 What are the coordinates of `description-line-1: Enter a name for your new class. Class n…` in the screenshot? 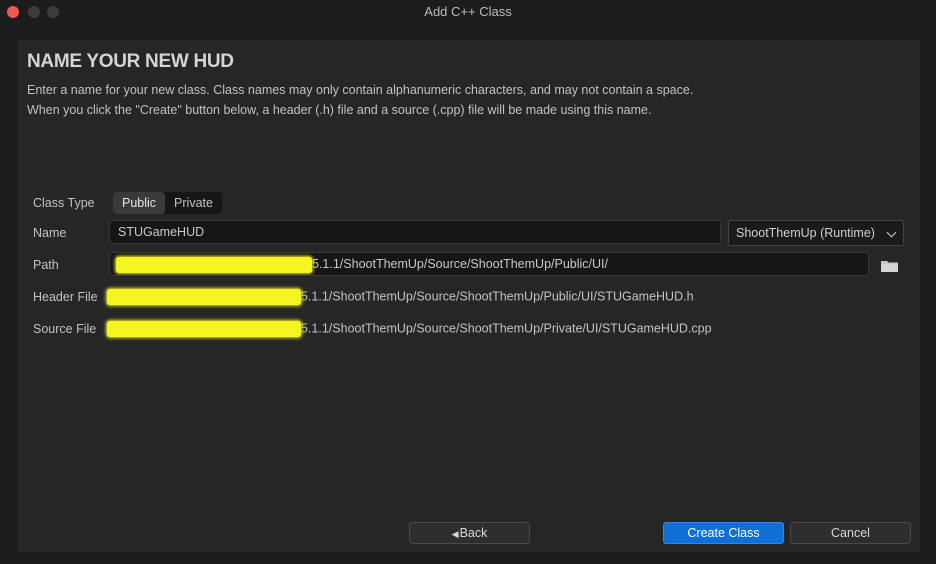 It's located at (360, 90).